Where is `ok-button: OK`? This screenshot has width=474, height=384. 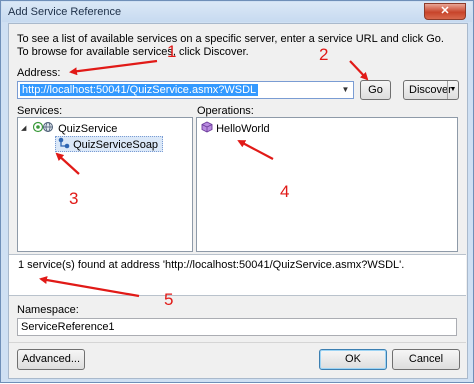 ok-button: OK is located at coordinates (353, 359).